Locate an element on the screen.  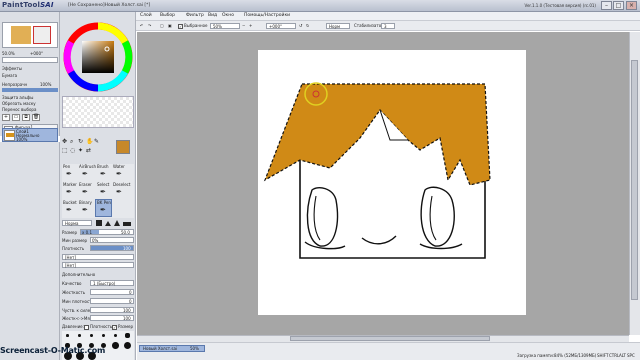
memory-usage: Загрузка памяти:84% (52МБ/1309МБ) is located at coordinates (557, 355).